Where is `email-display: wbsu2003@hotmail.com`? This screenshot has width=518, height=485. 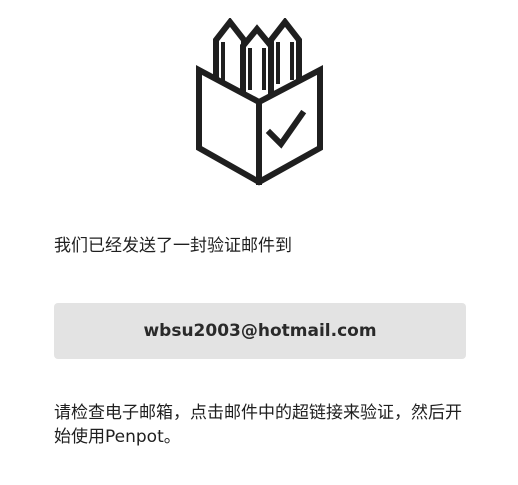
email-display: wbsu2003@hotmail.com is located at coordinates (260, 331).